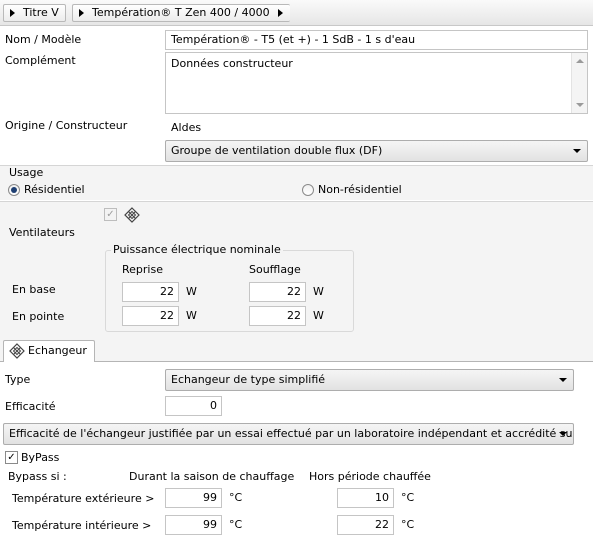  I want to click on ext-heating-input: 99, so click(193, 498).